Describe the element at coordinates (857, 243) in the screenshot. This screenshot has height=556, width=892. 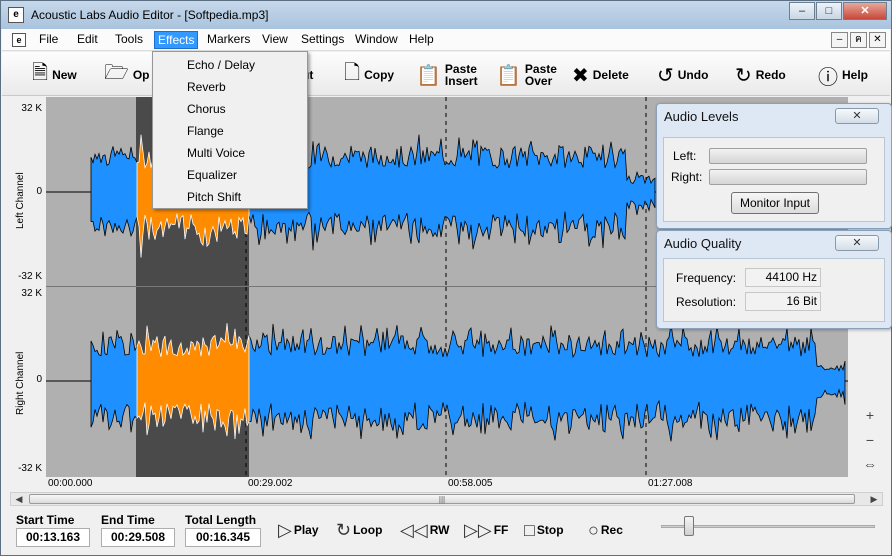
I see `audio-quality-close-button: ✕` at that location.